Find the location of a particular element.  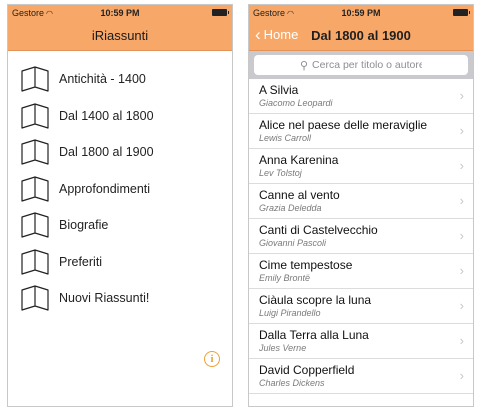

book-author: Luigi Pirandello is located at coordinates (290, 313).